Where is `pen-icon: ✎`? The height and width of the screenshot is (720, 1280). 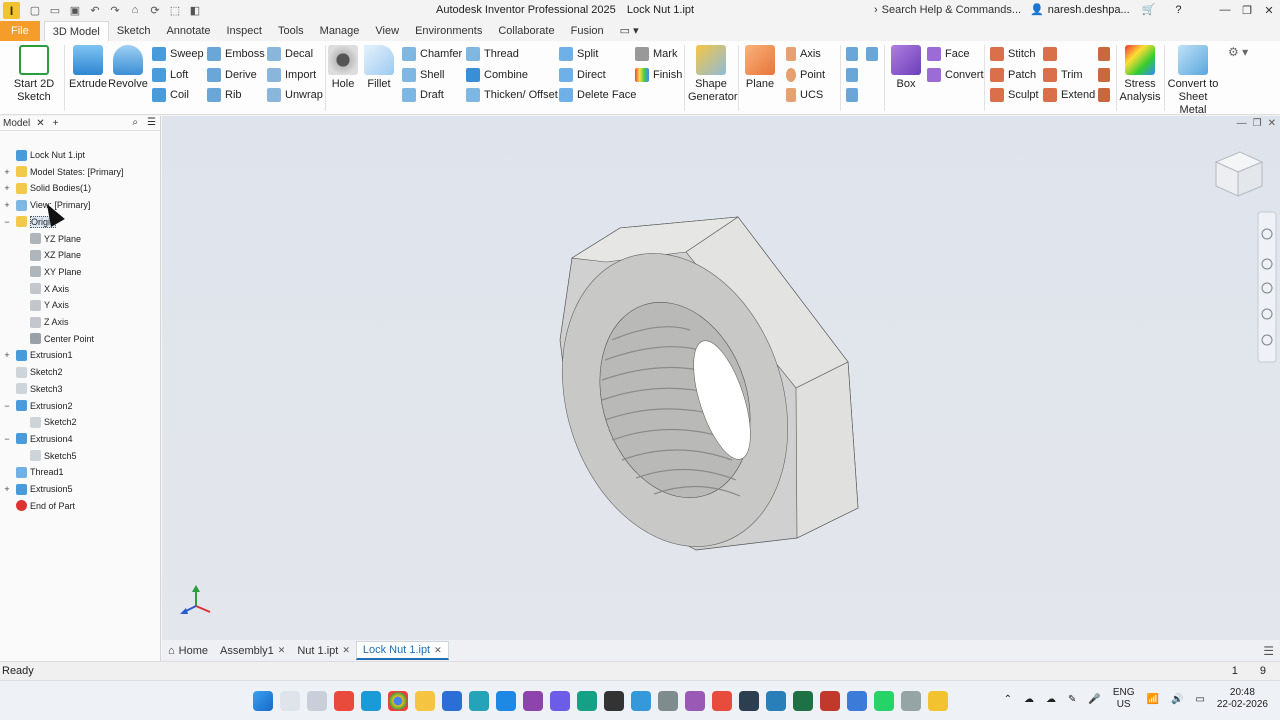 pen-icon: ✎ is located at coordinates (1072, 699).